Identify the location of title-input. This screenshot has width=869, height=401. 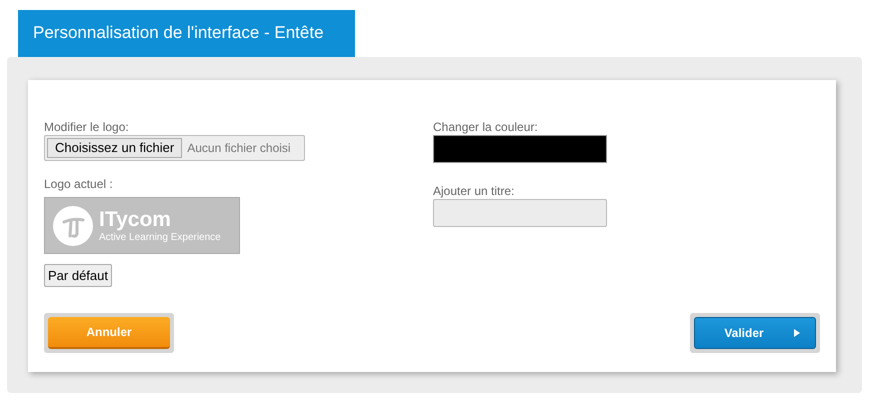
(520, 213).